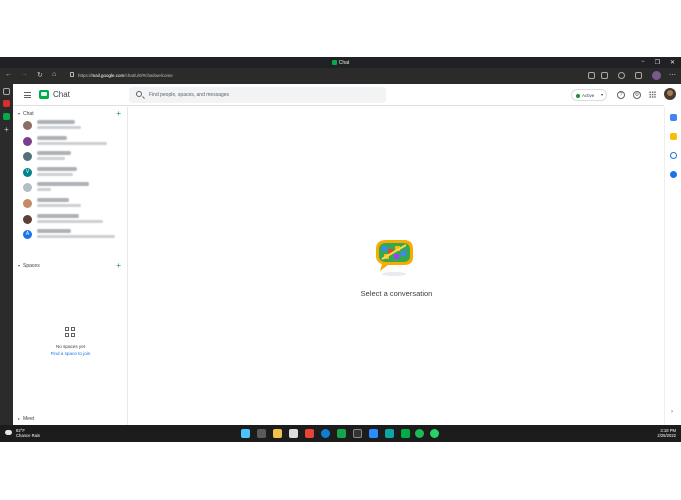  Describe the element at coordinates (666, 433) in the screenshot. I see `system-clock: 3:18 PM 2/25/2022` at that location.